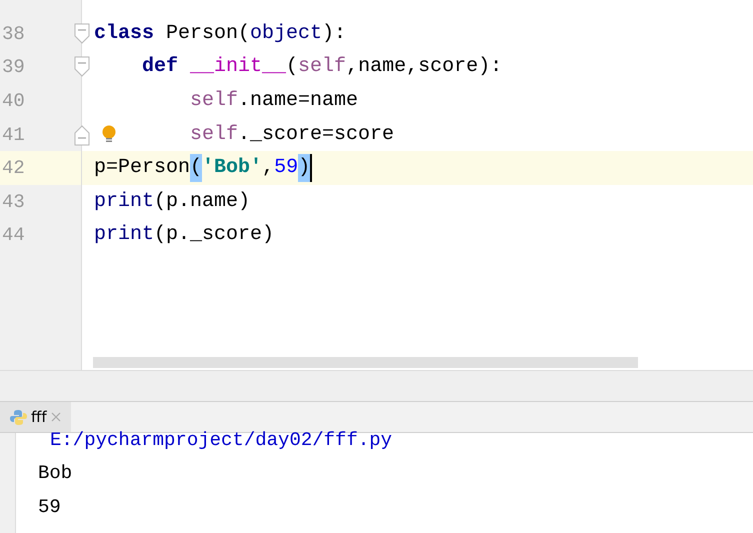 Image resolution: width=753 pixels, height=533 pixels. What do you see at coordinates (424, 67) in the screenshot?
I see `code-text: ,name,score):` at bounding box center [424, 67].